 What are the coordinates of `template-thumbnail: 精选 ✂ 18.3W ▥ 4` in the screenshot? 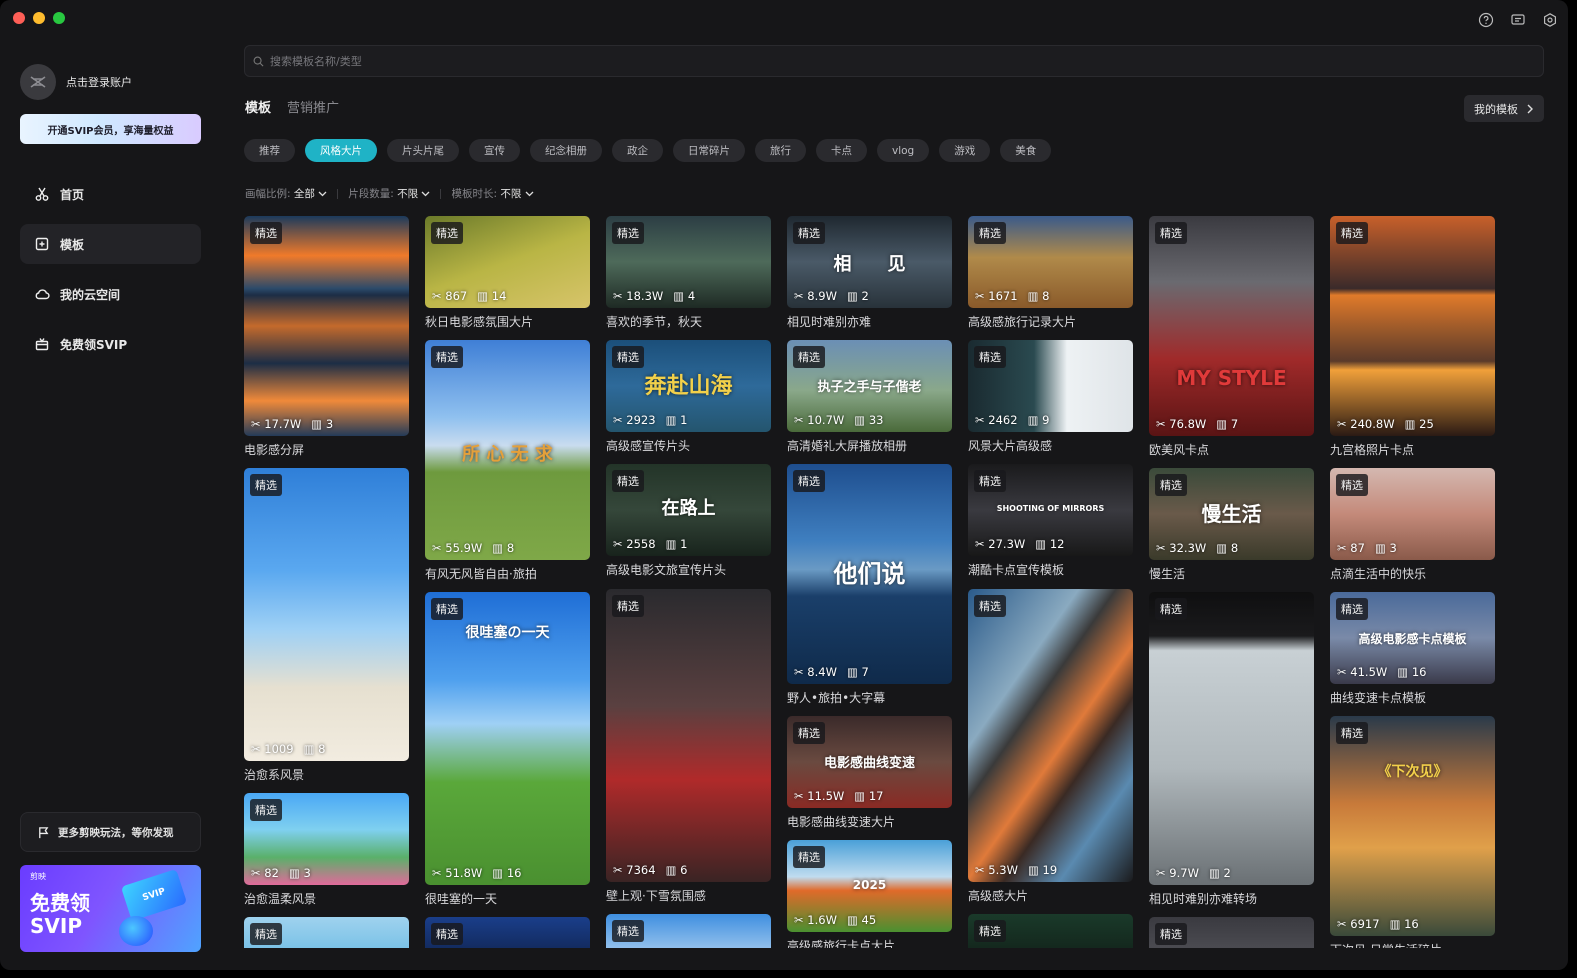 It's located at (688, 262).